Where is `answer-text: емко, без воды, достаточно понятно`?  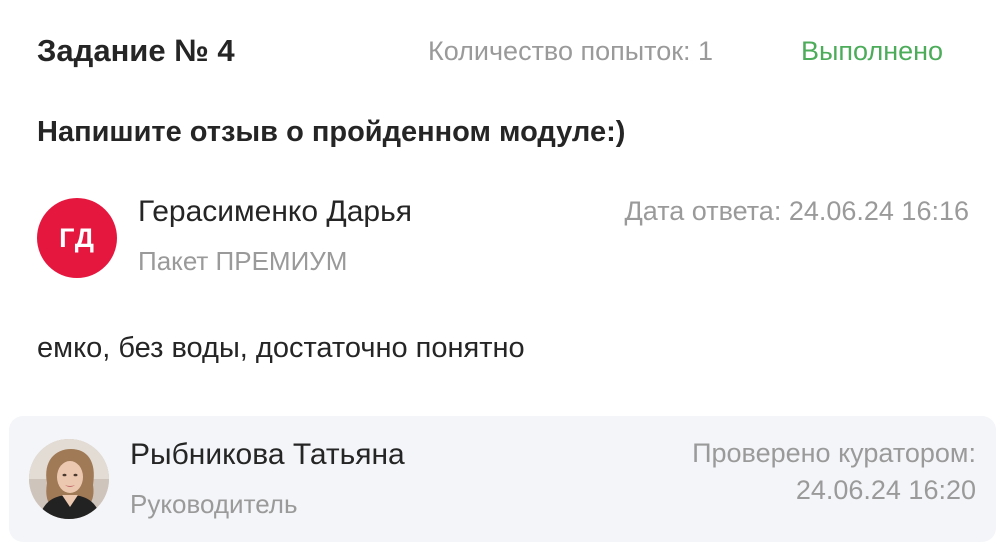 answer-text: емко, без воды, достаточно понятно is located at coordinates (281, 348).